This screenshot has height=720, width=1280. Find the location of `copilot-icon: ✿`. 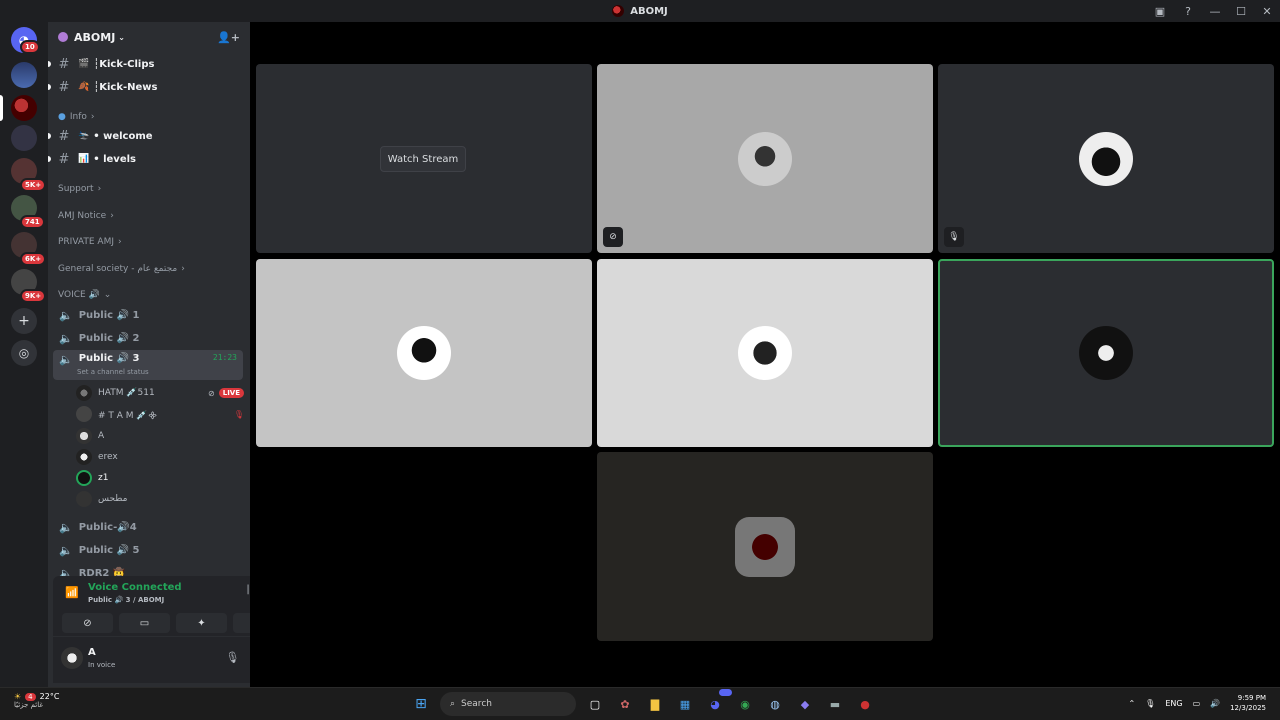

copilot-icon: ✿ is located at coordinates (625, 704).